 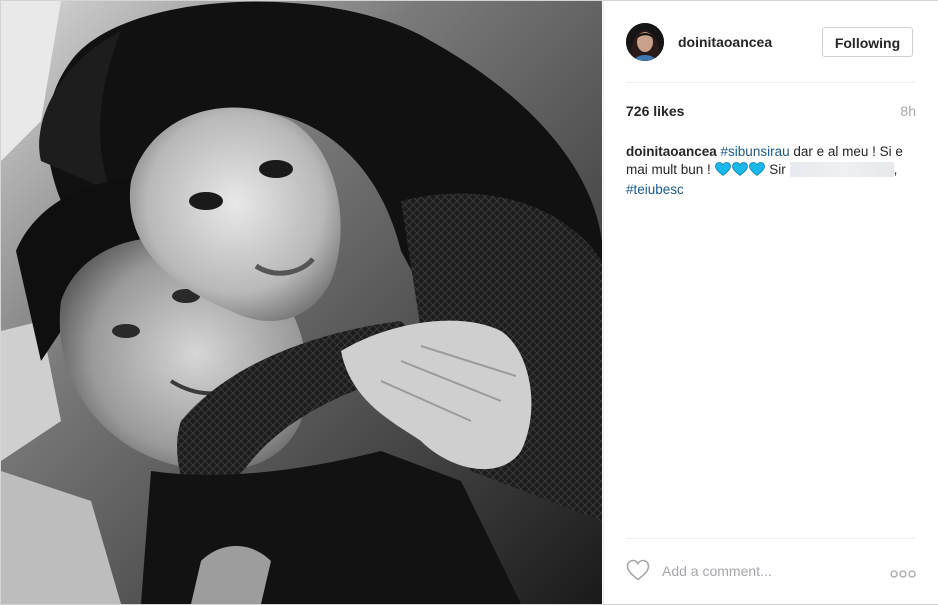 What do you see at coordinates (655, 111) in the screenshot?
I see `likes-count: 726 likes` at bounding box center [655, 111].